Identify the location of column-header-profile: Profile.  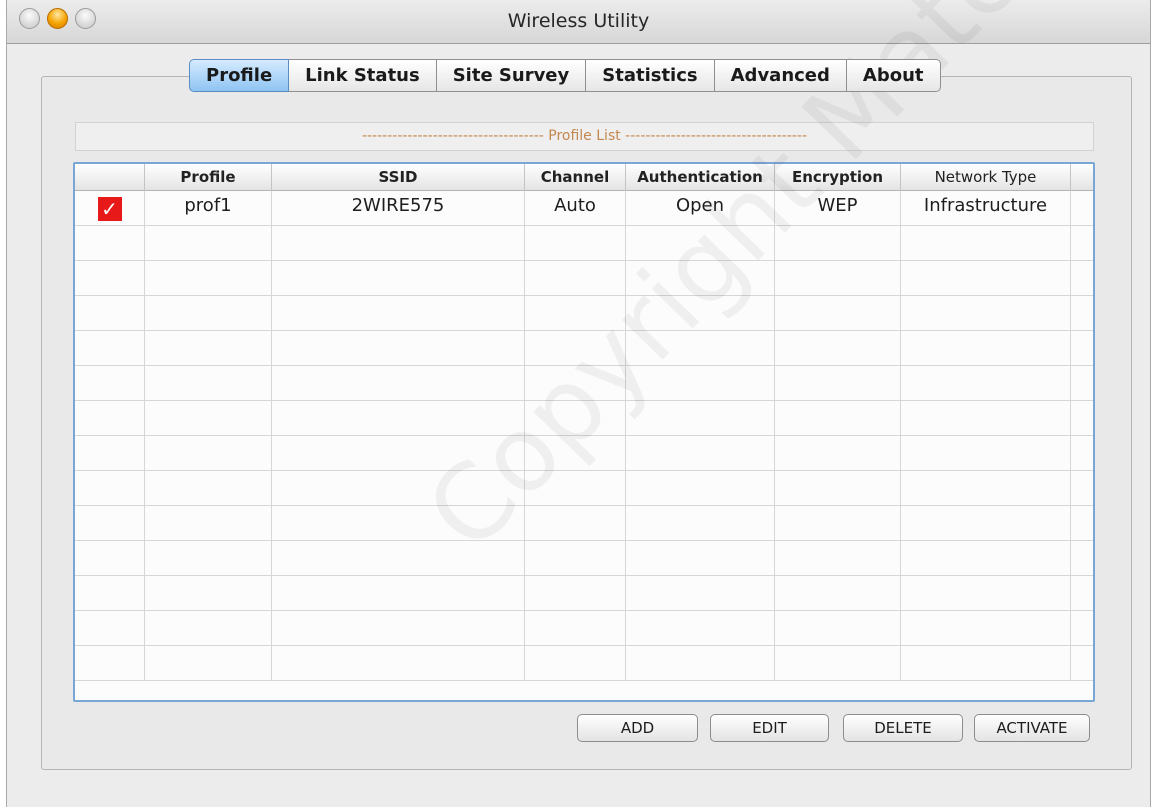
(208, 177).